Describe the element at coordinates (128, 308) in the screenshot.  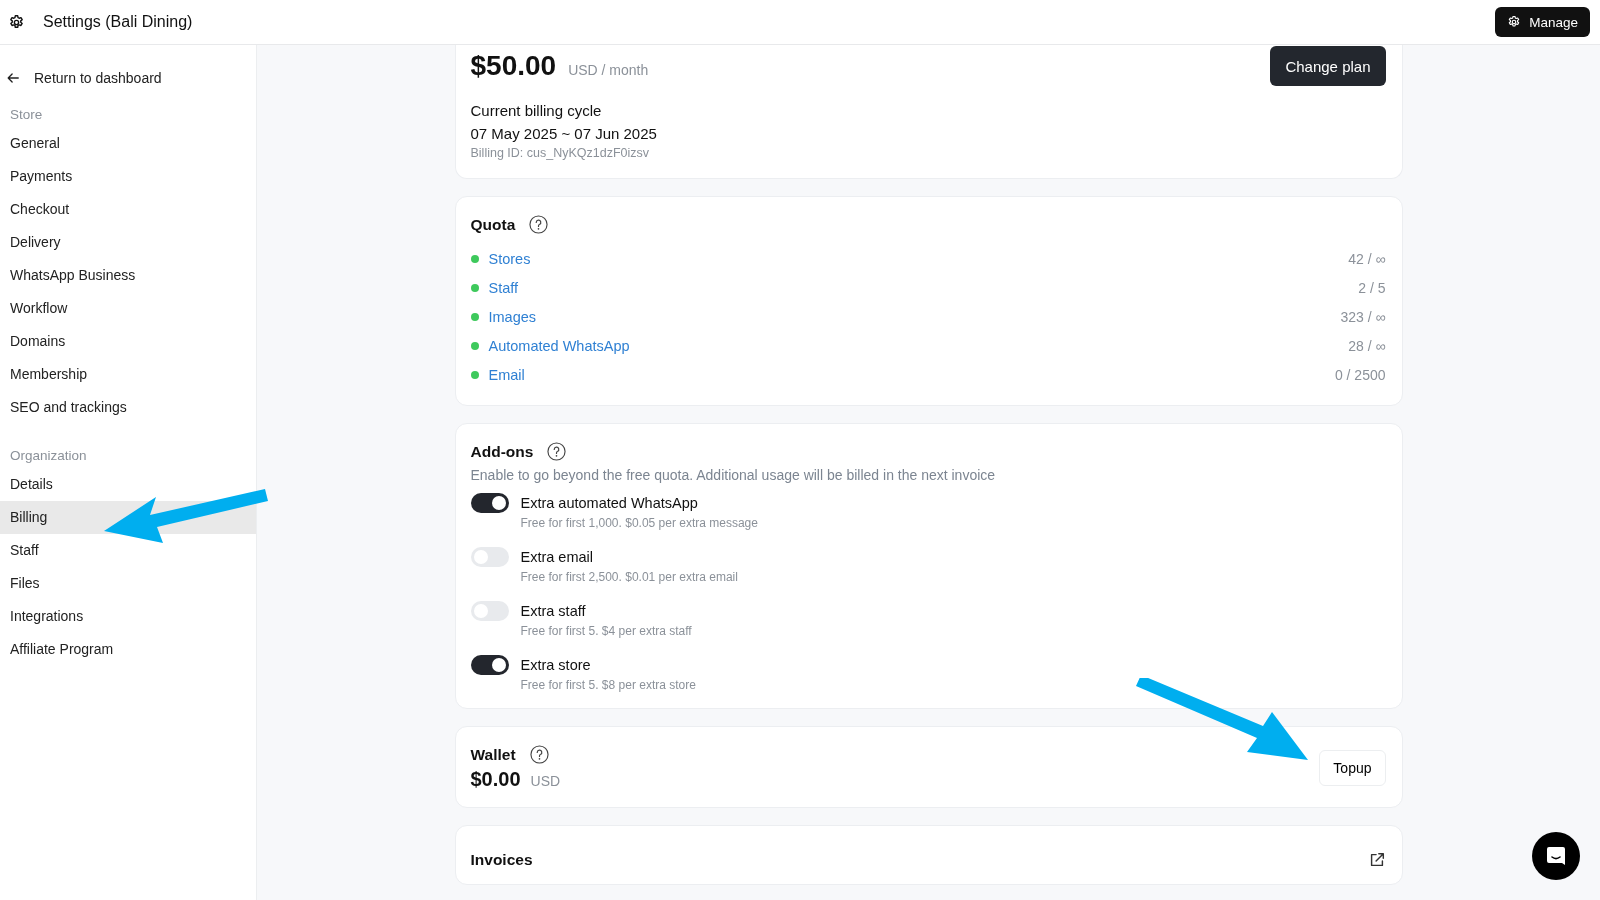
I see `sidebar-item: Workflow` at that location.